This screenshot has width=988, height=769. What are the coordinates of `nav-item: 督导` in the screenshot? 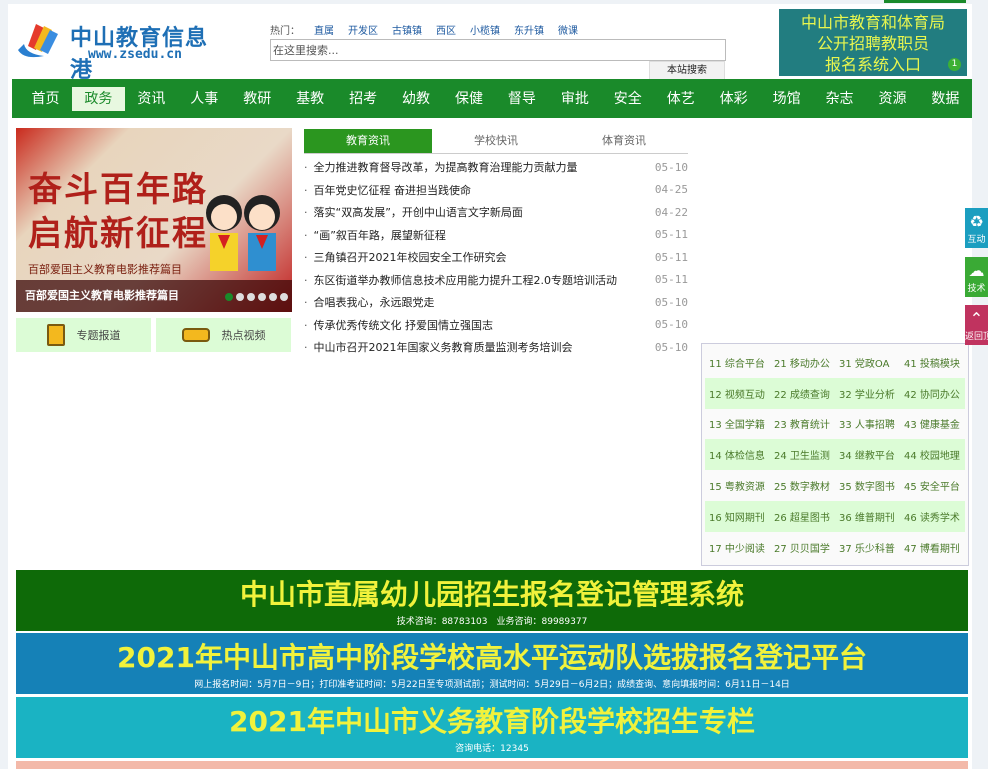 It's located at (521, 99).